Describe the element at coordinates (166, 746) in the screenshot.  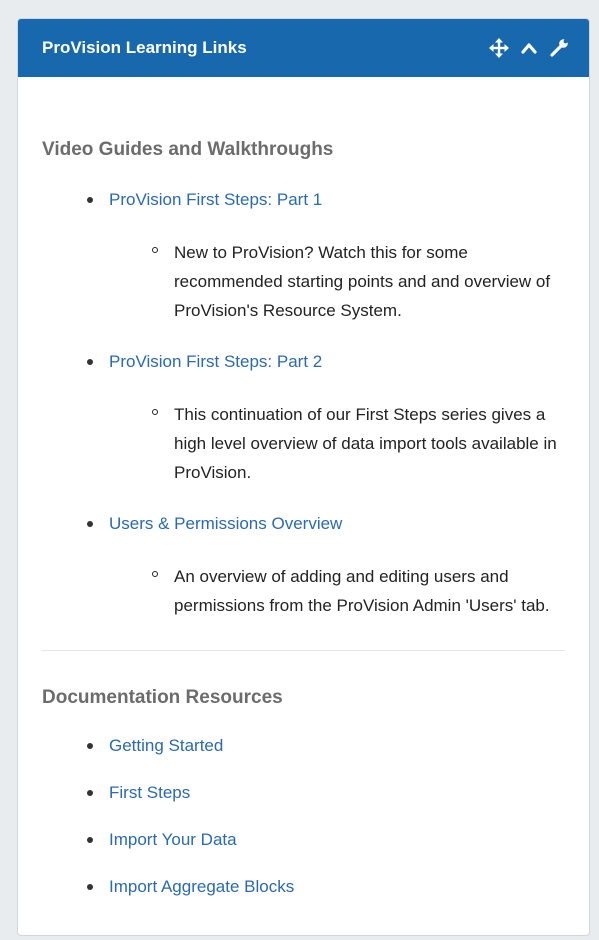
I see `doc-link-getting-started: Getting Started` at that location.